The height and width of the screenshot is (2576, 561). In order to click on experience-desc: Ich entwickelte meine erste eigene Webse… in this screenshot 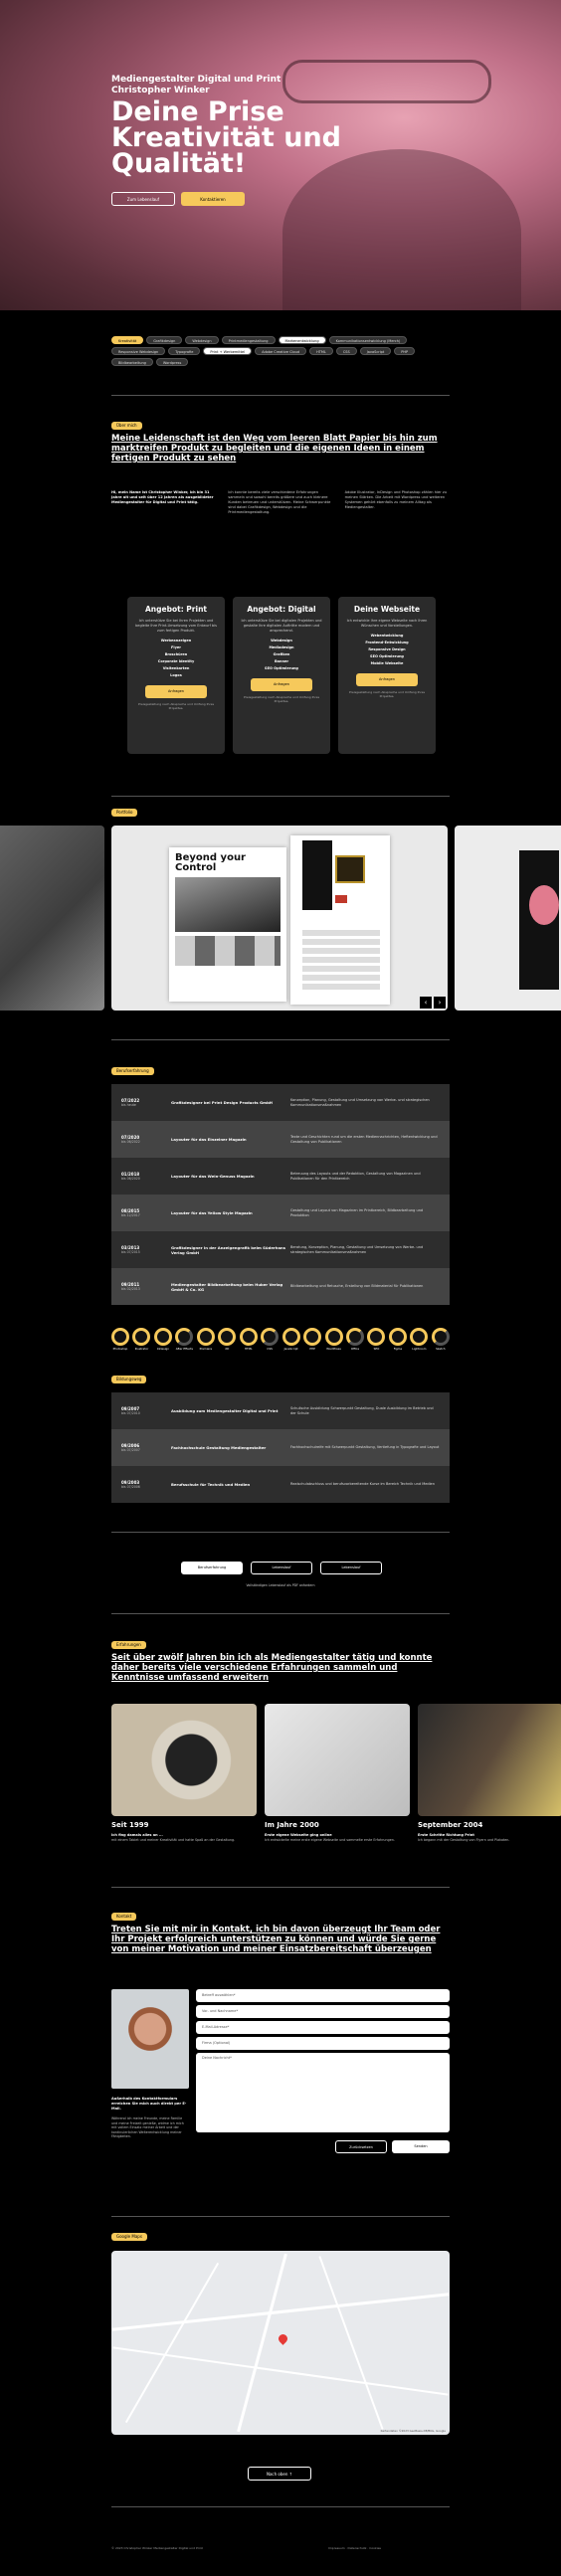, I will do `click(330, 1840)`.